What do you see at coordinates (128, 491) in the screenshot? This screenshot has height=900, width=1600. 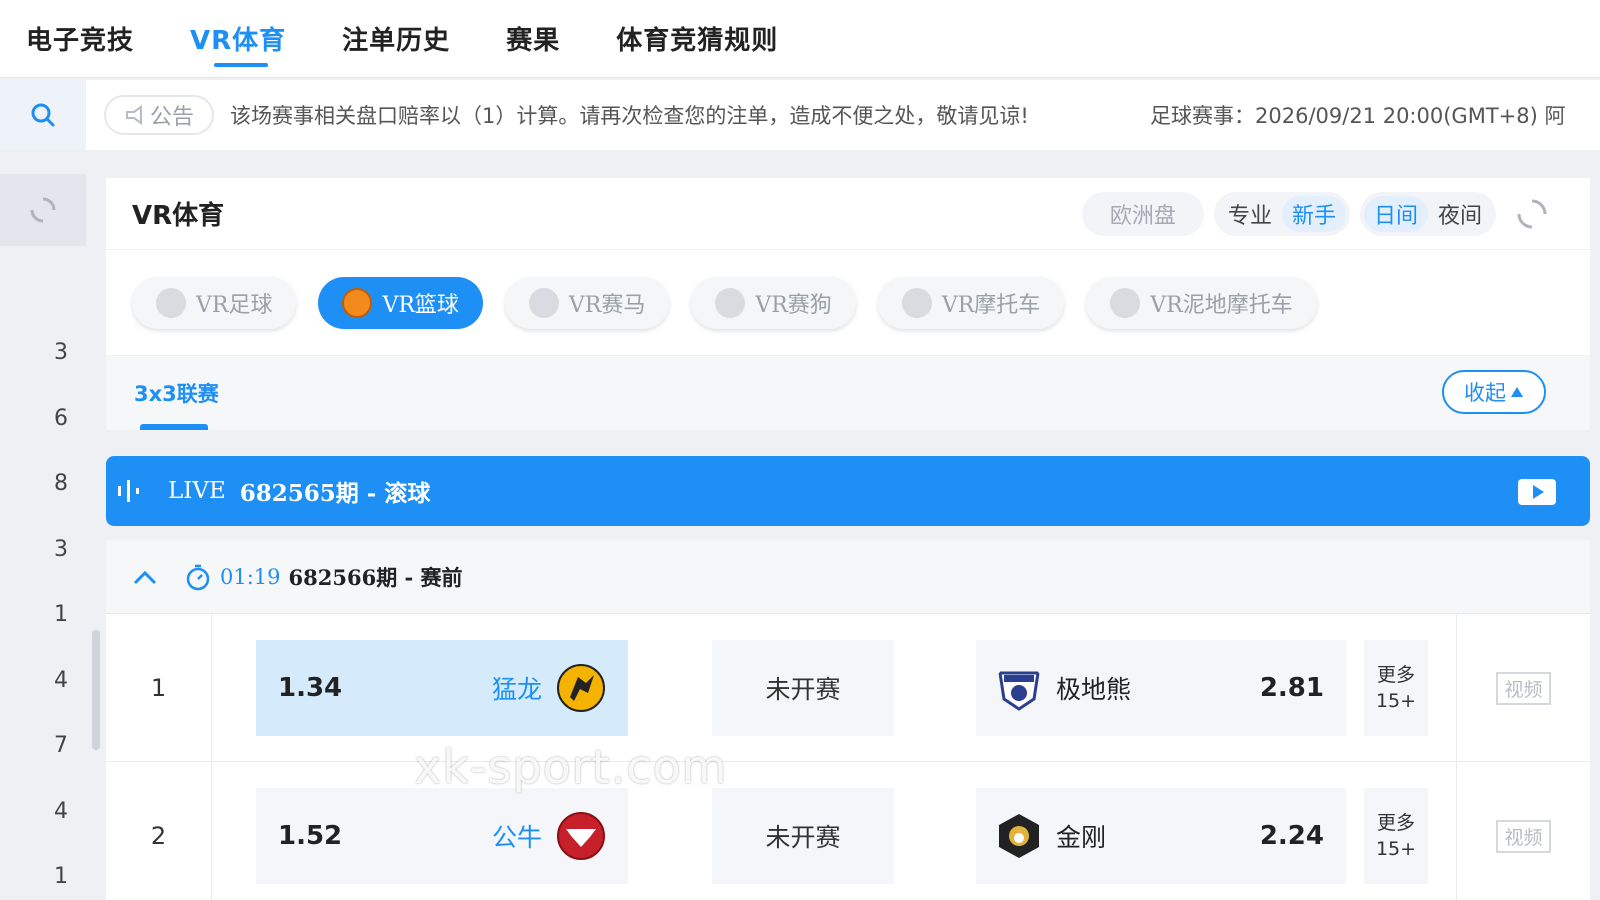 I see `live-signal-icon` at bounding box center [128, 491].